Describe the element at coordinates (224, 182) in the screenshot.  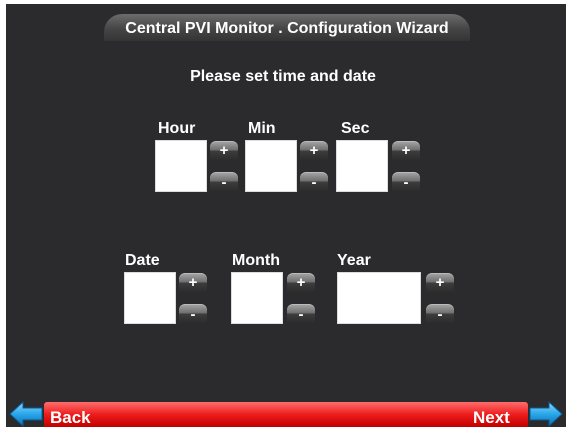
I see `hour-decrement-button: -` at that location.